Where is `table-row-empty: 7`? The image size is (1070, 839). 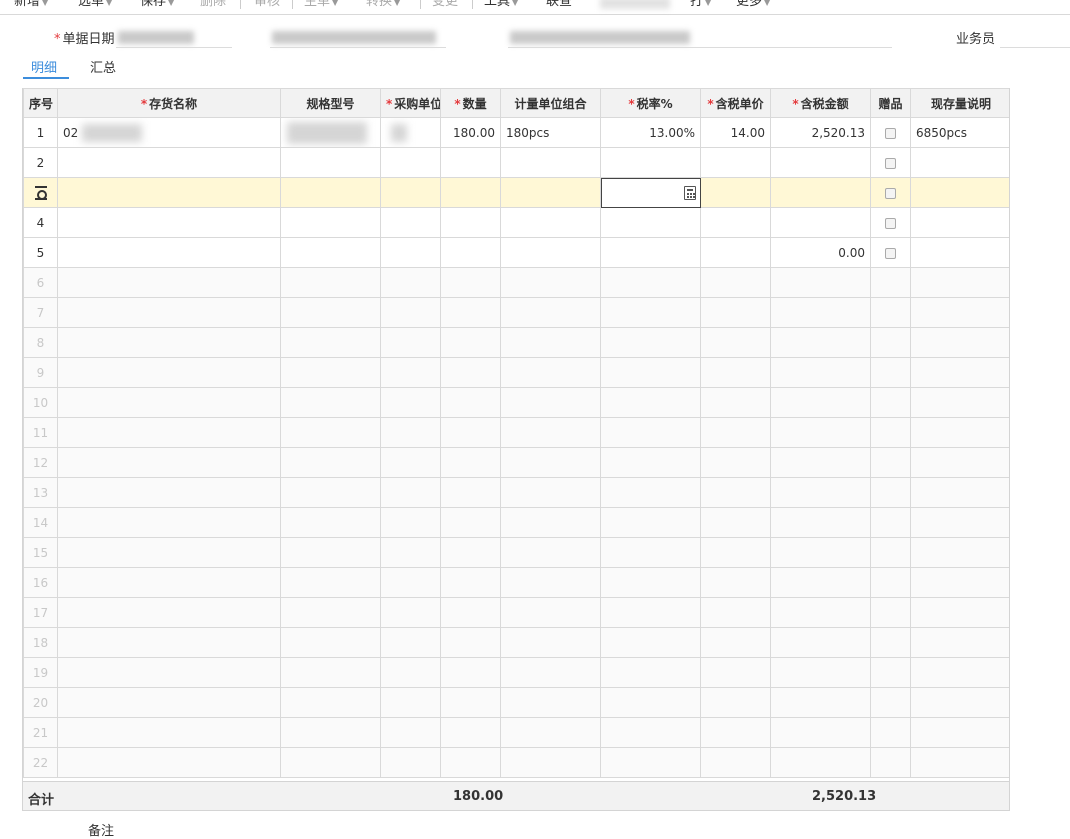
table-row-empty: 7 is located at coordinates (516, 312).